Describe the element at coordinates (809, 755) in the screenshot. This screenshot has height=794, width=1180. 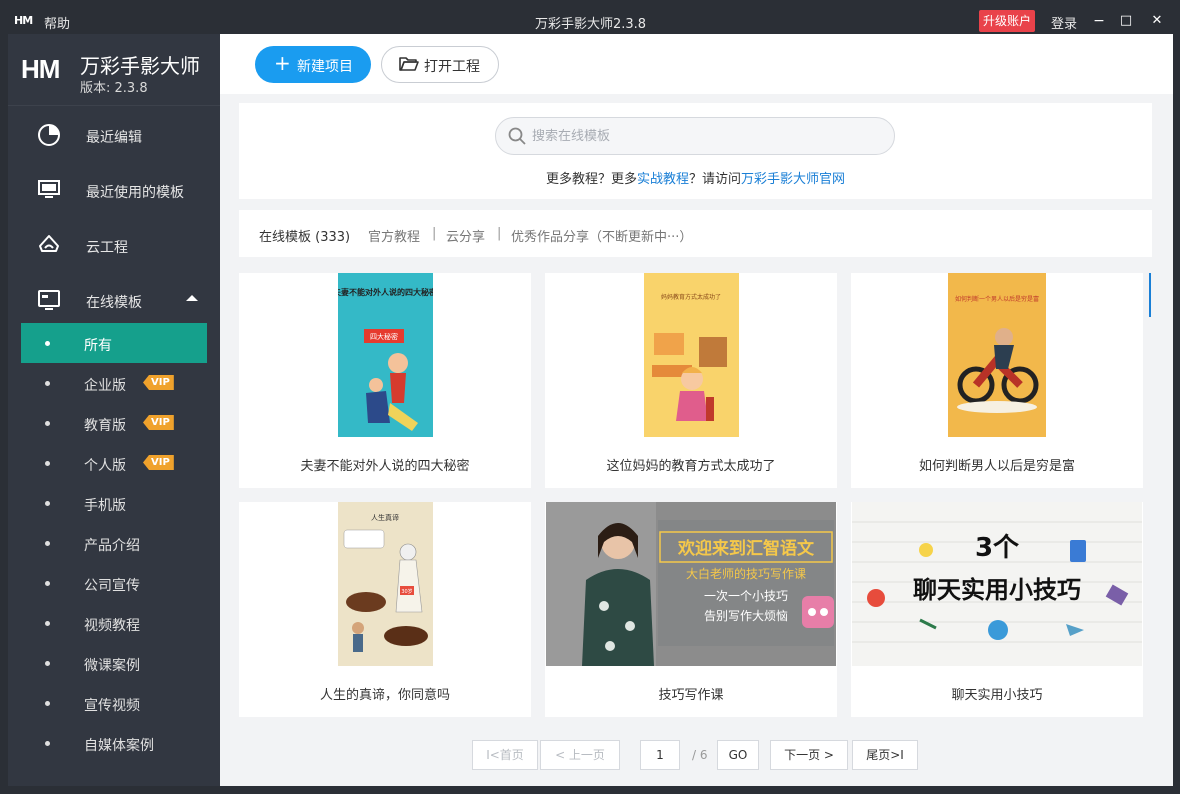
I see `next-page-button: 下一页 >` at that location.